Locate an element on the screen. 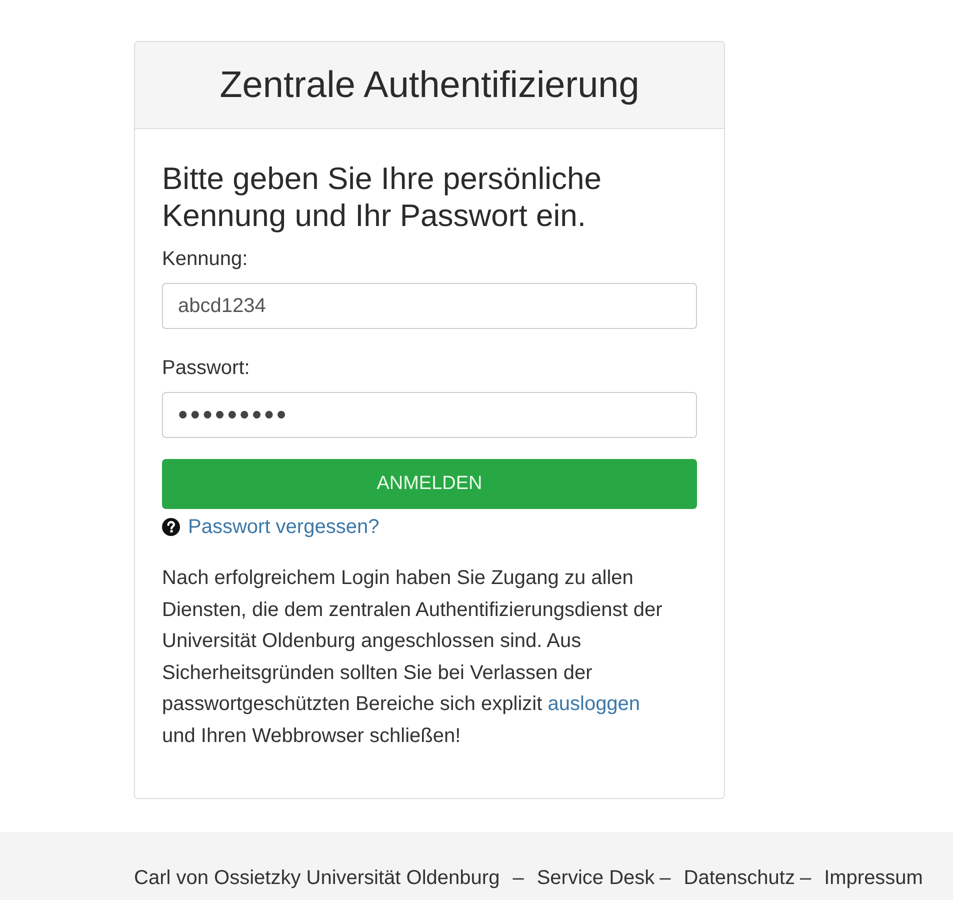 The width and height of the screenshot is (953, 900). field-label: Passwort: is located at coordinates (206, 368).